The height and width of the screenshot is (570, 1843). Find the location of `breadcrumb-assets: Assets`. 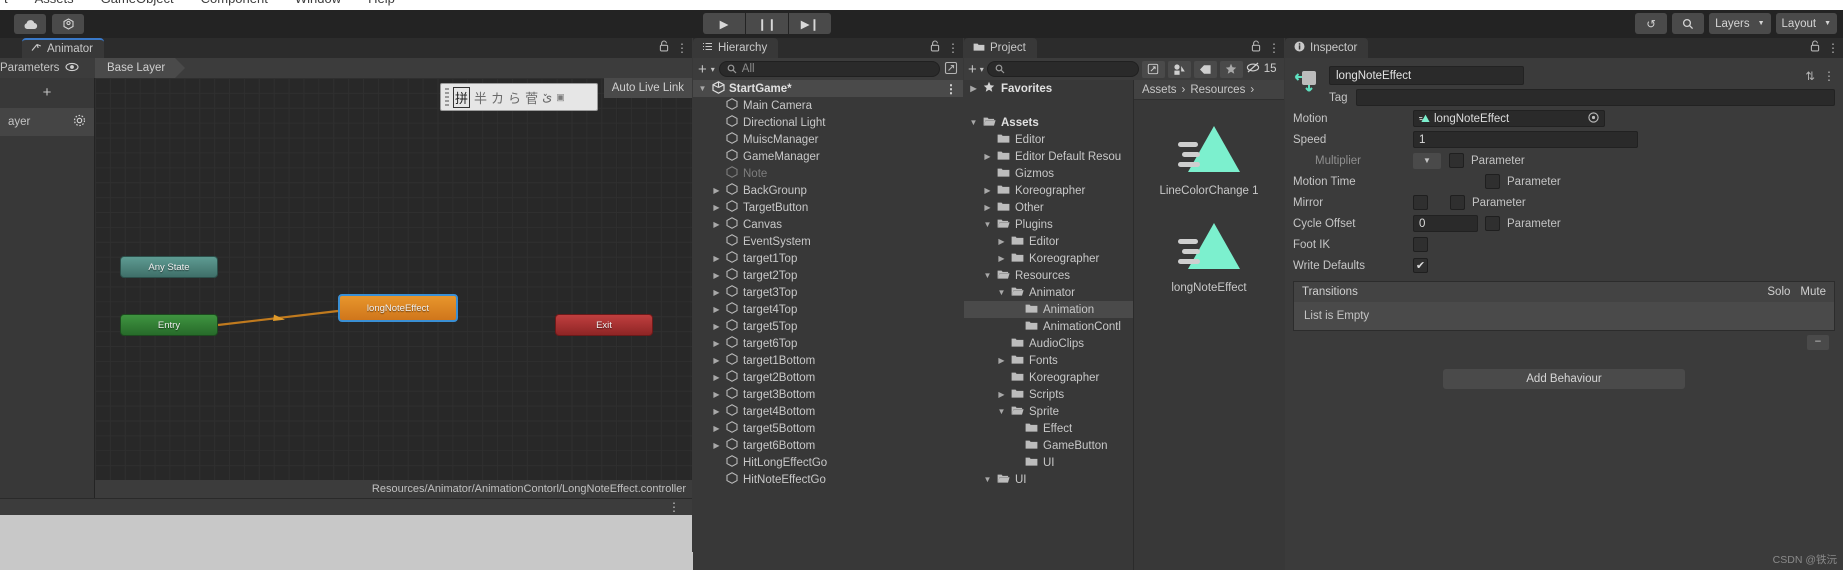

breadcrumb-assets: Assets is located at coordinates (1159, 90).